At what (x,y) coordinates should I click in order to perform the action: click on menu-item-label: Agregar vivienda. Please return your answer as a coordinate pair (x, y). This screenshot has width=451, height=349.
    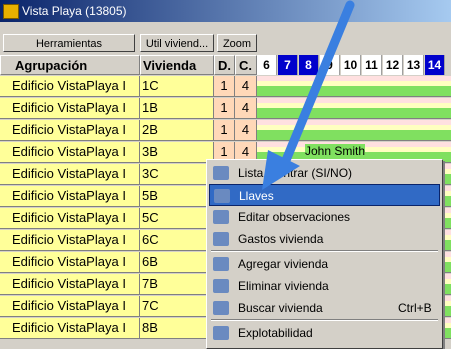
    Looking at the image, I should click on (283, 264).